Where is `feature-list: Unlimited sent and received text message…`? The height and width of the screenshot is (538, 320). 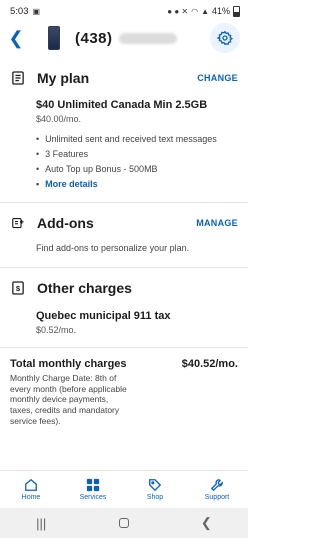 feature-list: Unlimited sent and received text message… is located at coordinates (137, 161).